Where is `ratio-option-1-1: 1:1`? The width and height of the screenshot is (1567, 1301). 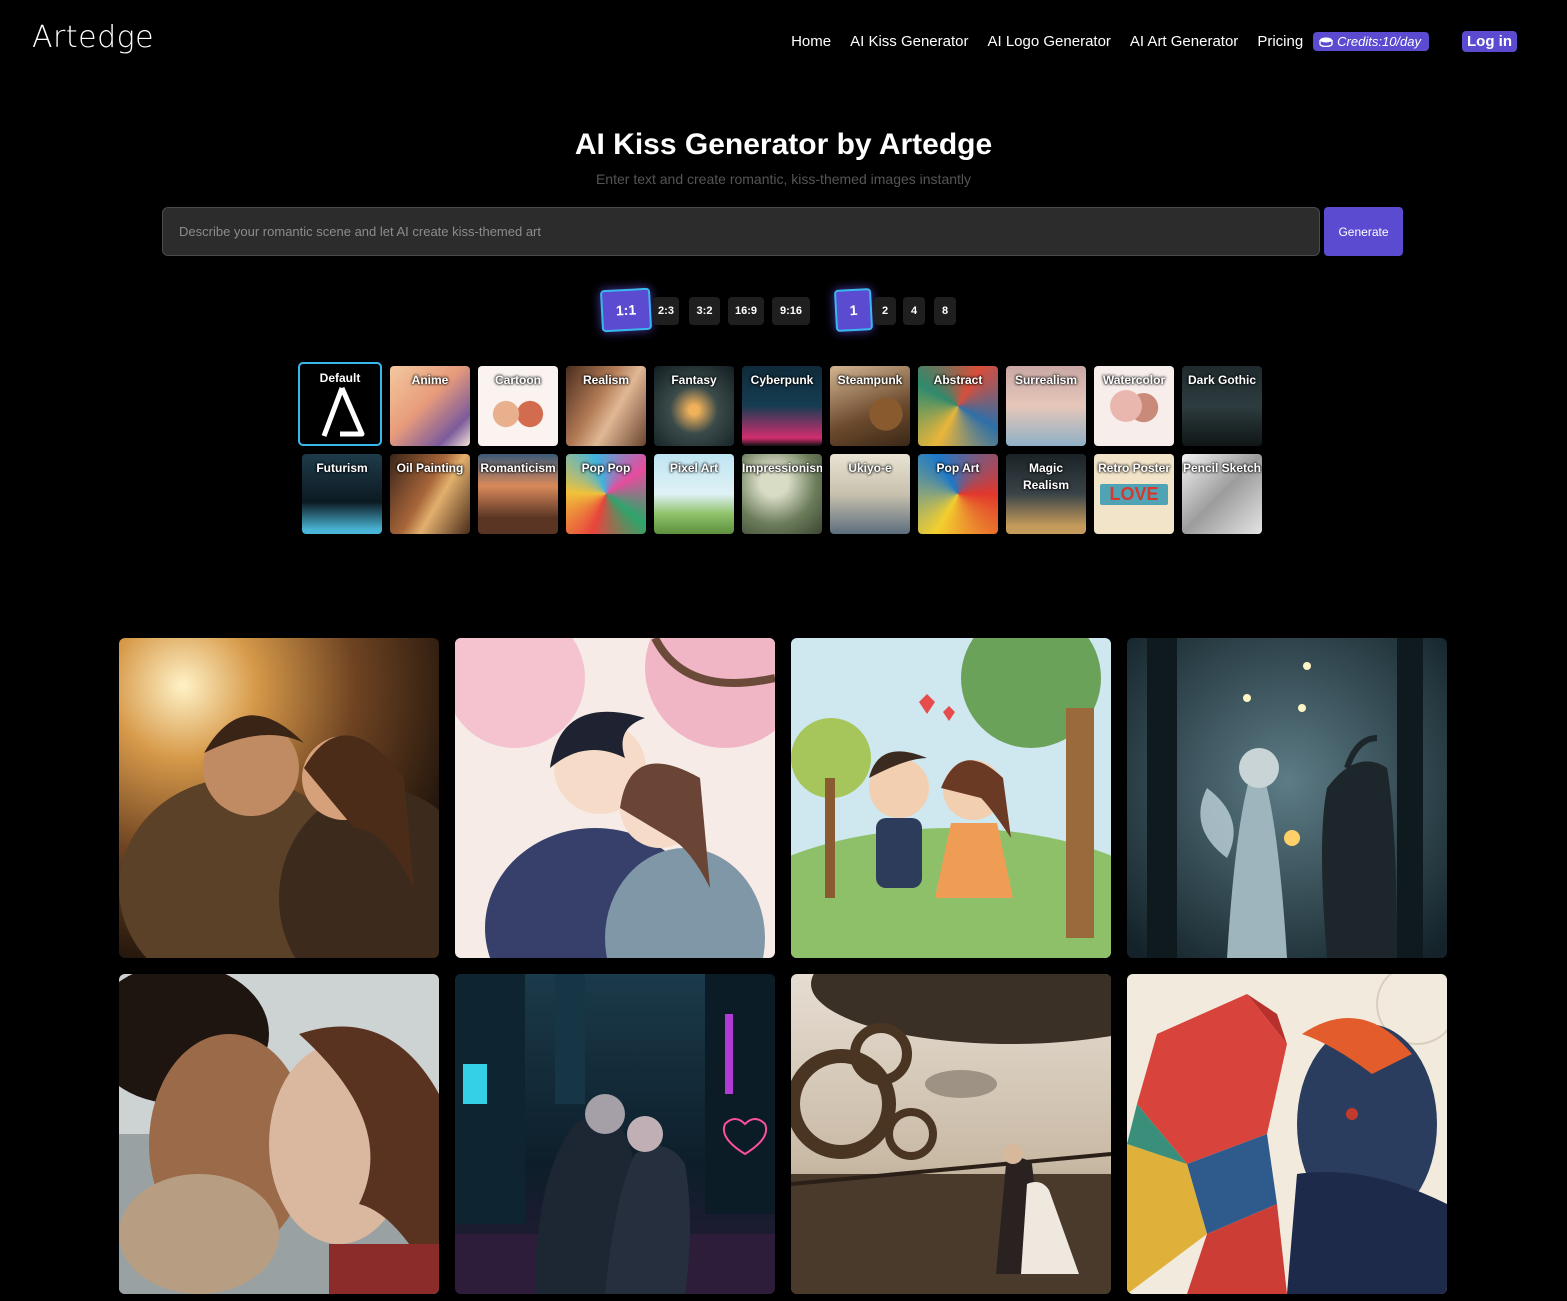 ratio-option-1-1: 1:1 is located at coordinates (626, 310).